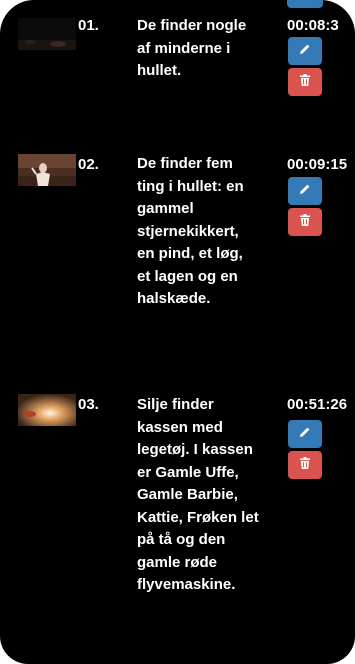  What do you see at coordinates (317, 404) in the screenshot?
I see `scene-timestamp: 00:51:26` at bounding box center [317, 404].